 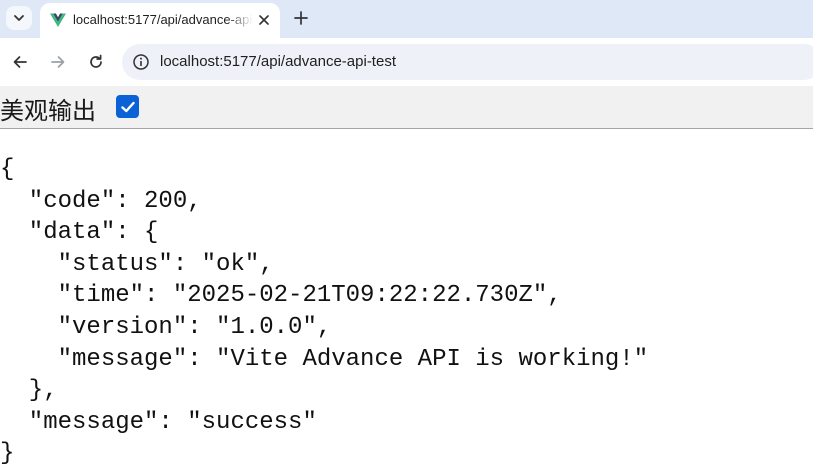 What do you see at coordinates (58, 20) in the screenshot?
I see `vue-logo-icon` at bounding box center [58, 20].